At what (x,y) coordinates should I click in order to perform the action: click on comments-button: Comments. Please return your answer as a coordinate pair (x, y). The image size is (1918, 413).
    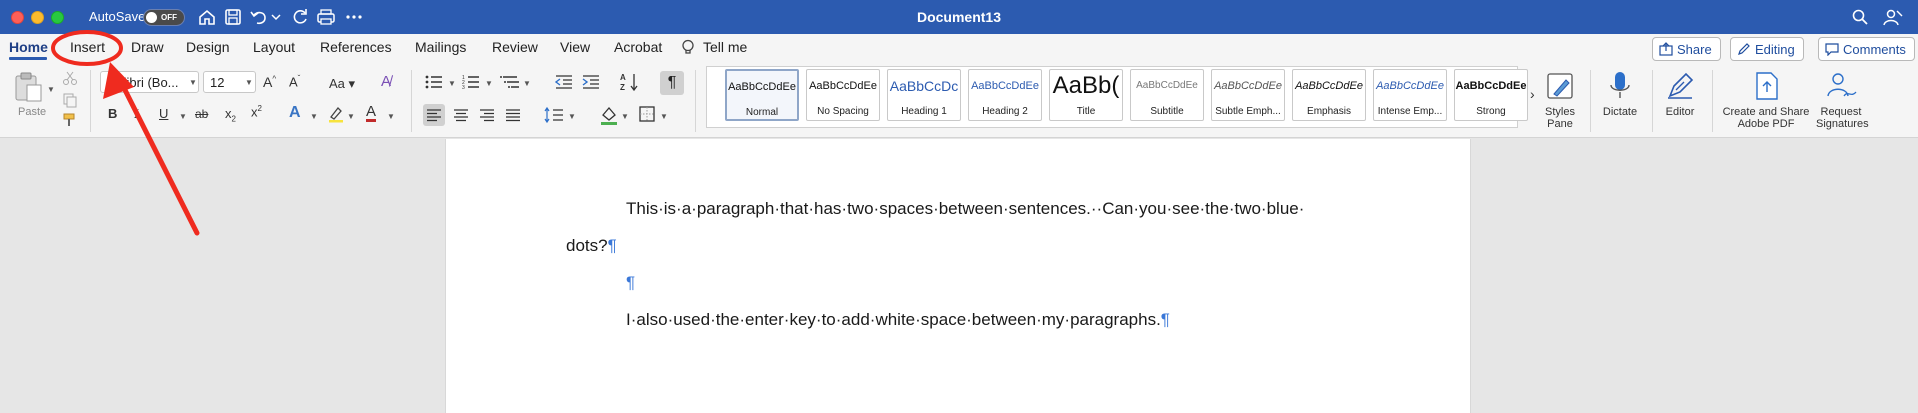
    Looking at the image, I should click on (1866, 49).